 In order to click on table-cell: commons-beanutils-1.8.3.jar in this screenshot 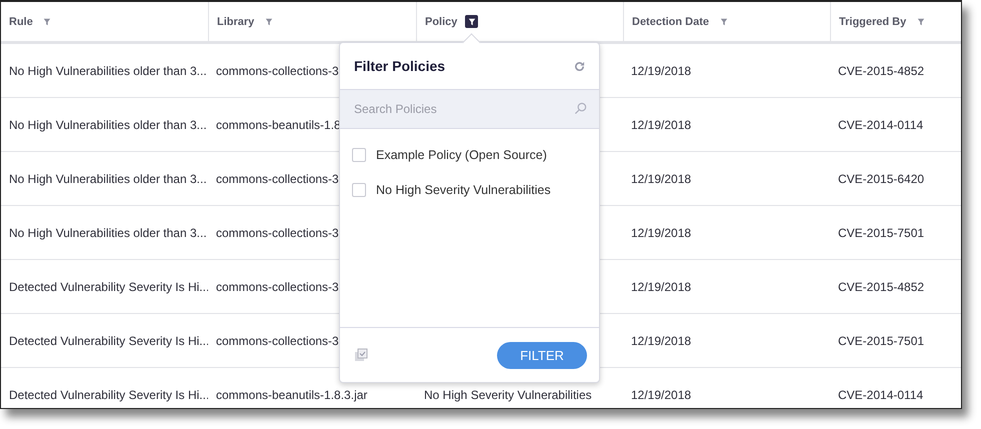, I will do `click(292, 395)`.